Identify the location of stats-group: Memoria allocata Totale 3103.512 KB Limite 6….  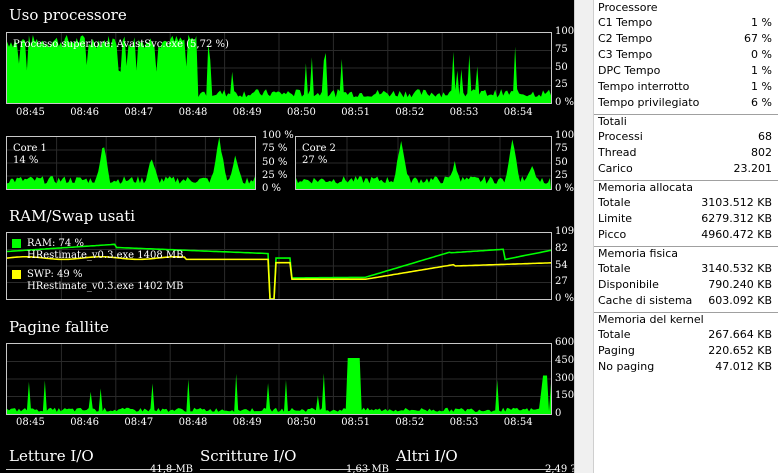
(686, 211).